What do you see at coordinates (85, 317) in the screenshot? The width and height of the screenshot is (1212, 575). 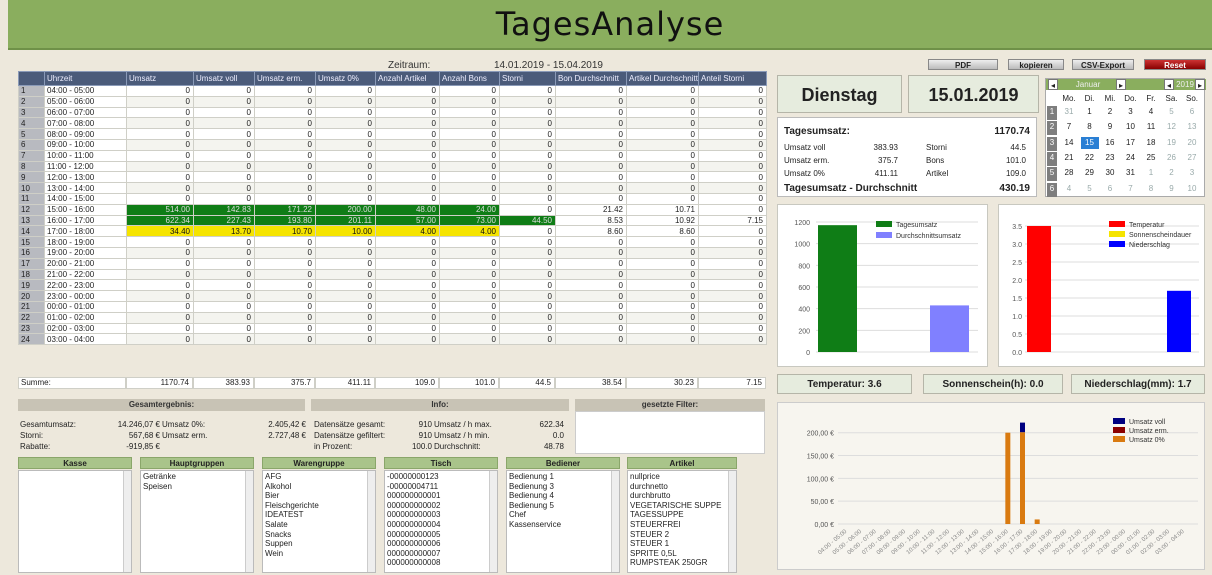 I see `time-cell: 01:00 - 02:00` at bounding box center [85, 317].